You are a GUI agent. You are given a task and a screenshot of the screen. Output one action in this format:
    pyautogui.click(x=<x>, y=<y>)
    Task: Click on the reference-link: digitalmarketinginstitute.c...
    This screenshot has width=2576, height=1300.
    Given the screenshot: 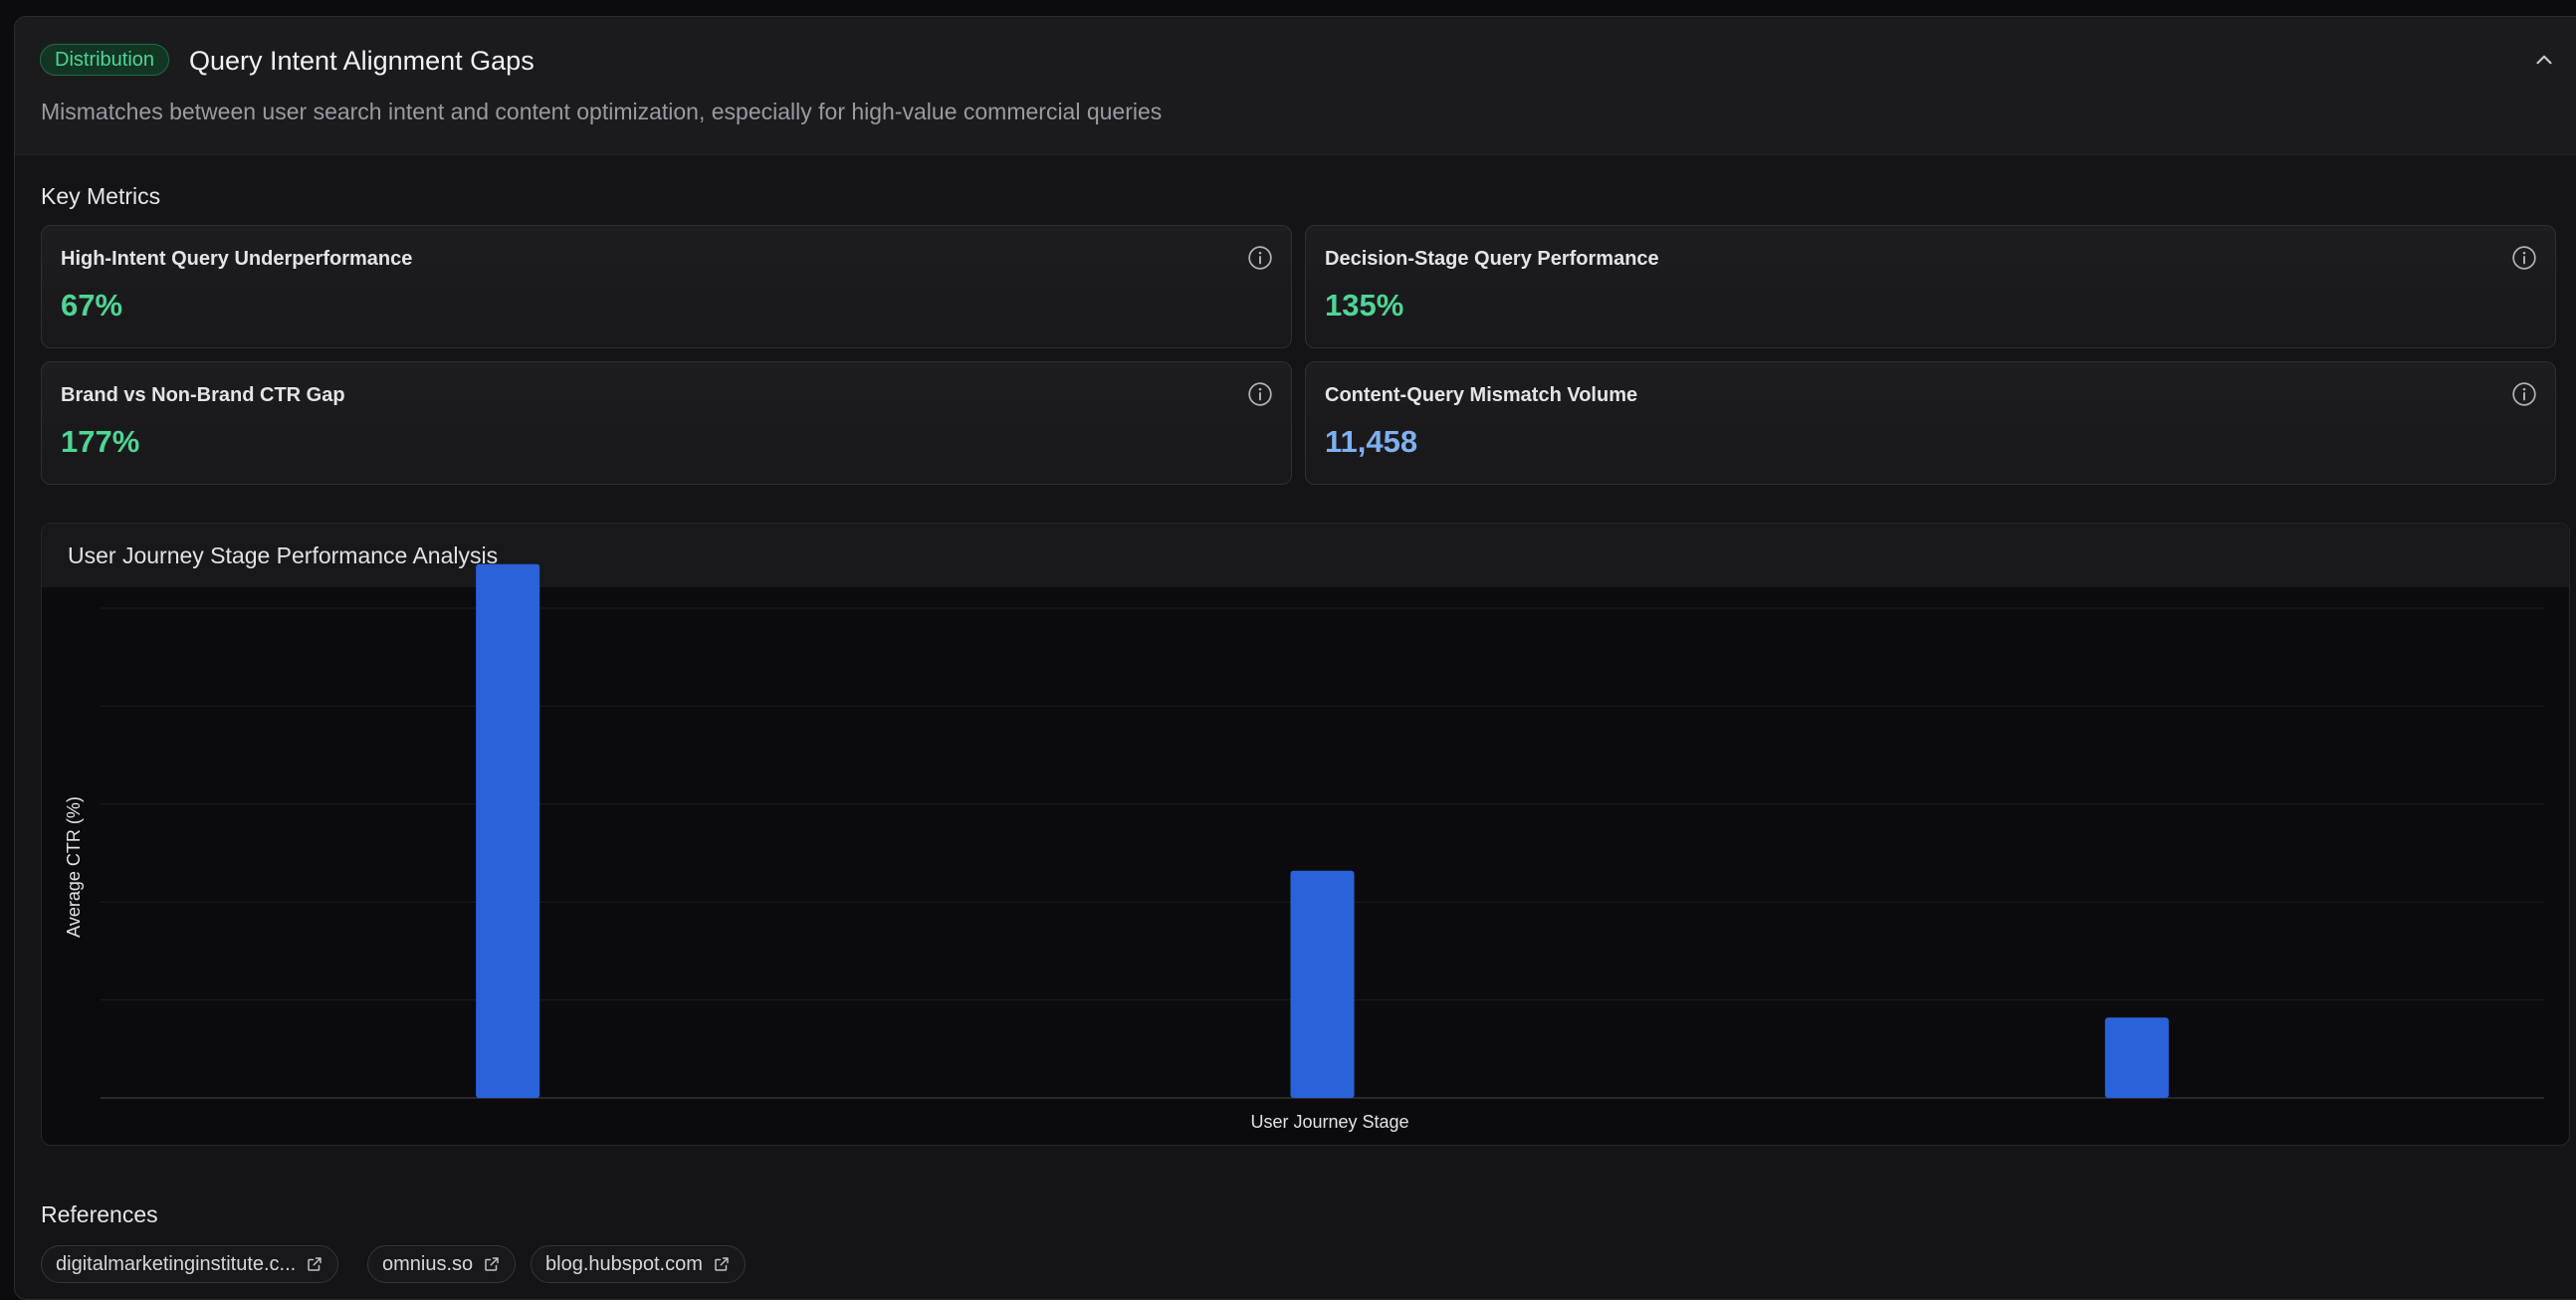 What is the action you would take?
    pyautogui.click(x=190, y=1264)
    